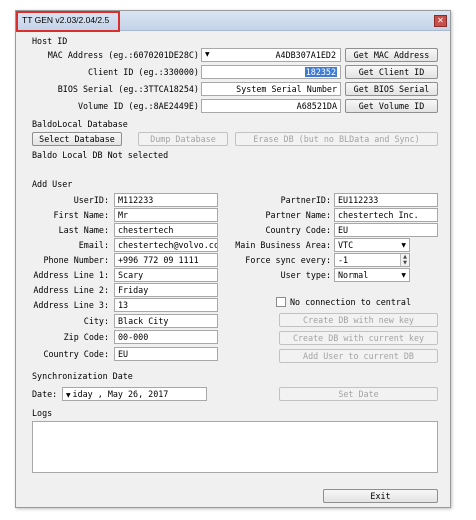 The width and height of the screenshot is (476, 520). What do you see at coordinates (166, 354) in the screenshot?
I see `country-code-field: EU` at bounding box center [166, 354].